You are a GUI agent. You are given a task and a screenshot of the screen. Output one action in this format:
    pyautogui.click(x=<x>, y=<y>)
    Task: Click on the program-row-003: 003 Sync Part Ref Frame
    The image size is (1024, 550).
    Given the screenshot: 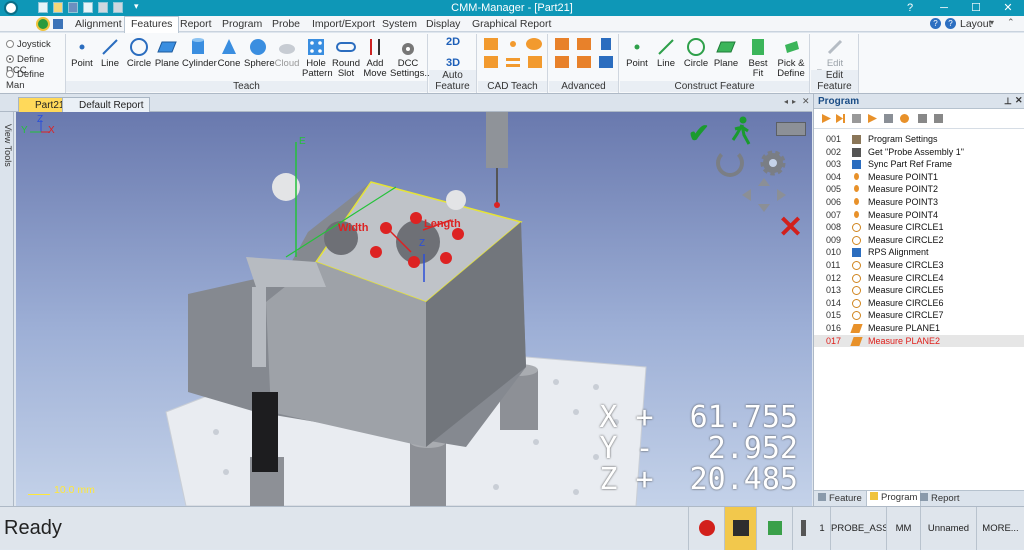 What is the action you would take?
    pyautogui.click(x=919, y=164)
    